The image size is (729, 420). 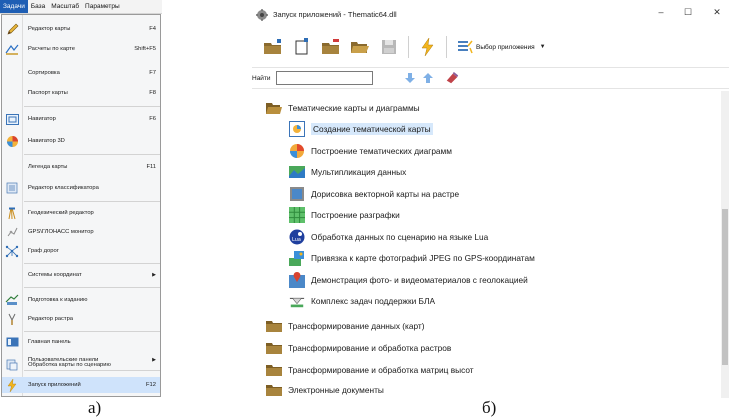 I want to click on menu-item-coordinate-systems: Системы координат ▶, so click(x=81, y=275).